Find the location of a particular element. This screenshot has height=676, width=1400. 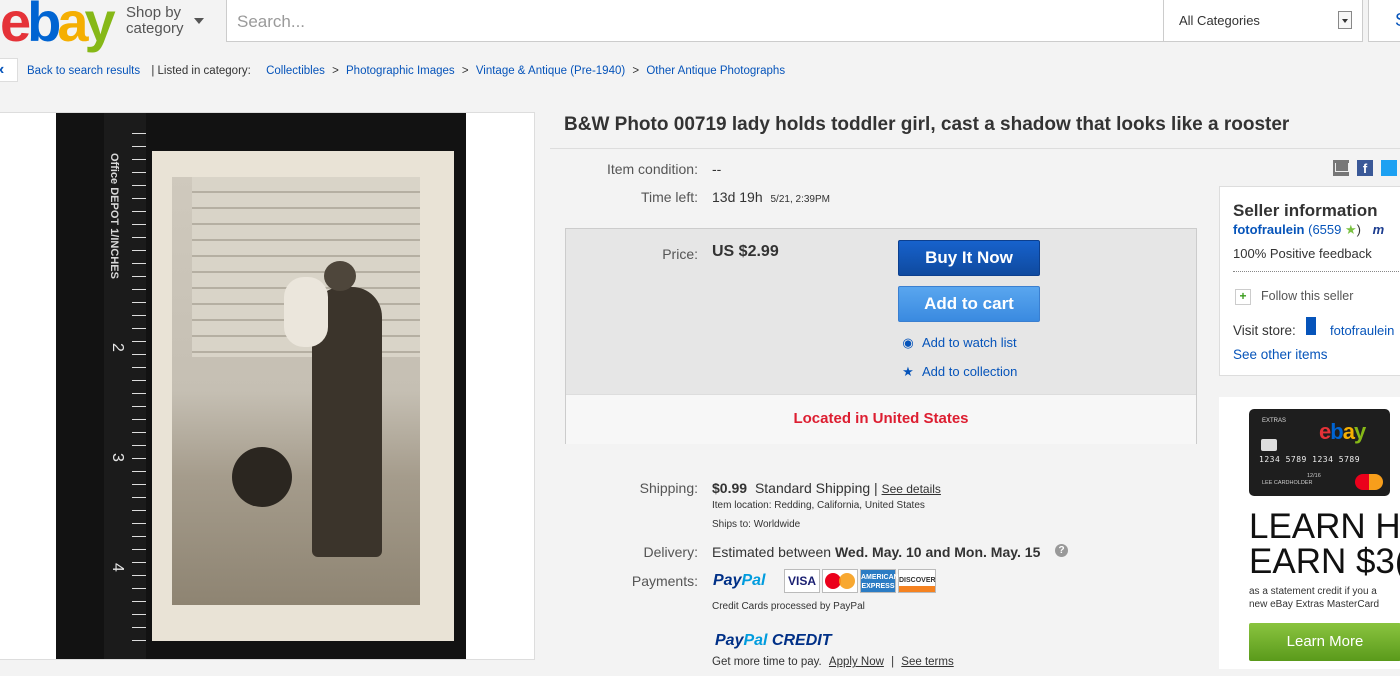

store-link: fotofraulein is located at coordinates (1362, 330).